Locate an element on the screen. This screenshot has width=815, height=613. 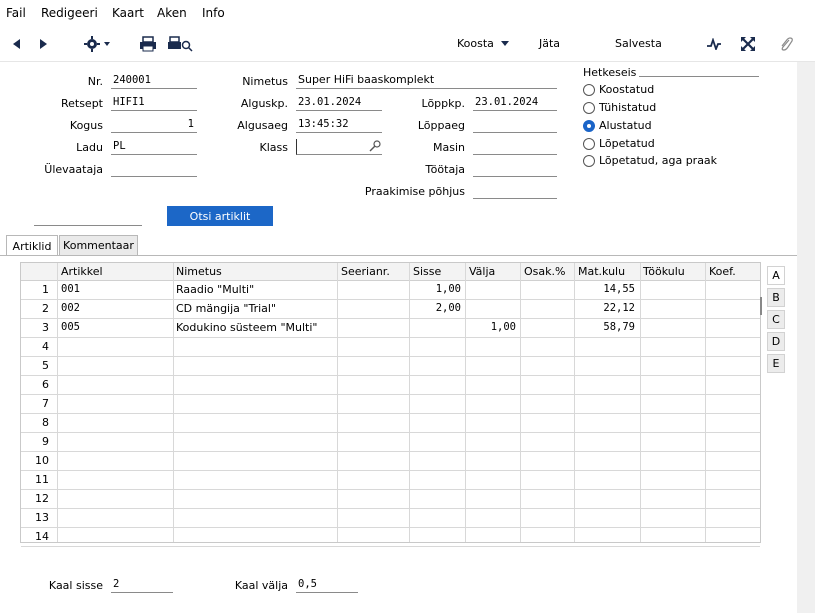
table-row: 9 is located at coordinates (390, 442).